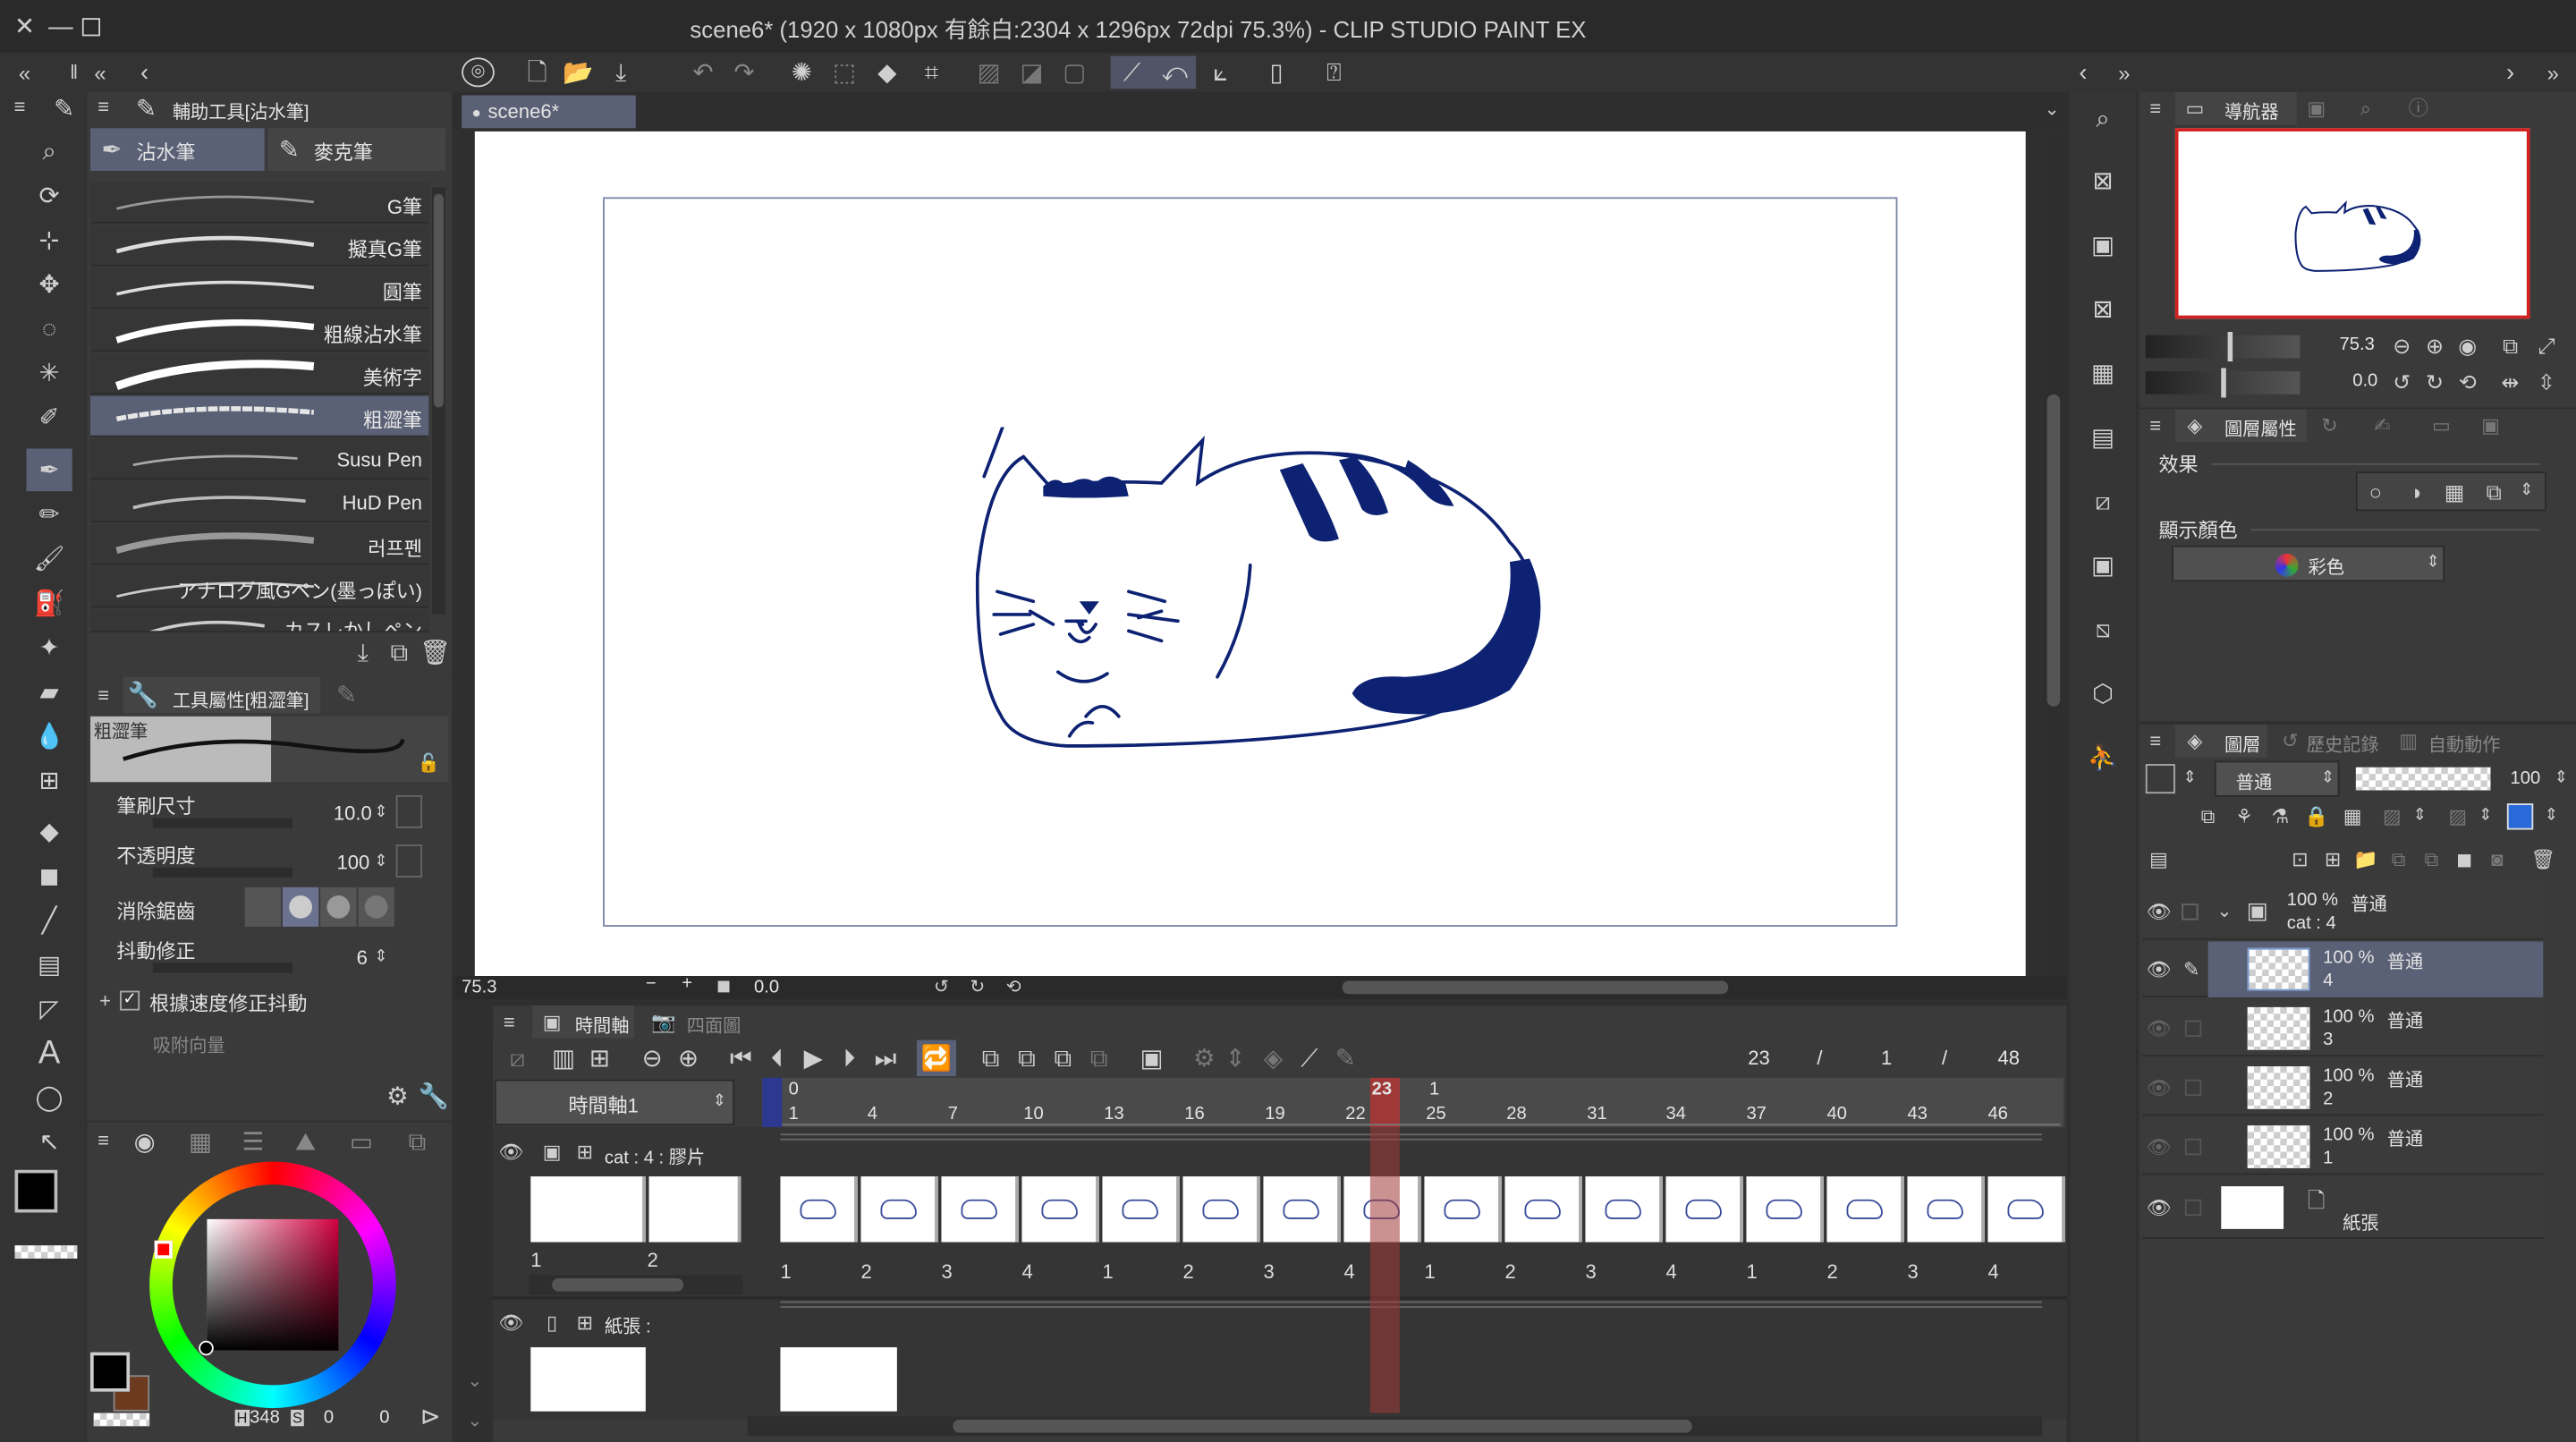  What do you see at coordinates (2053, 554) in the screenshot?
I see `canvas-vscroll` at bounding box center [2053, 554].